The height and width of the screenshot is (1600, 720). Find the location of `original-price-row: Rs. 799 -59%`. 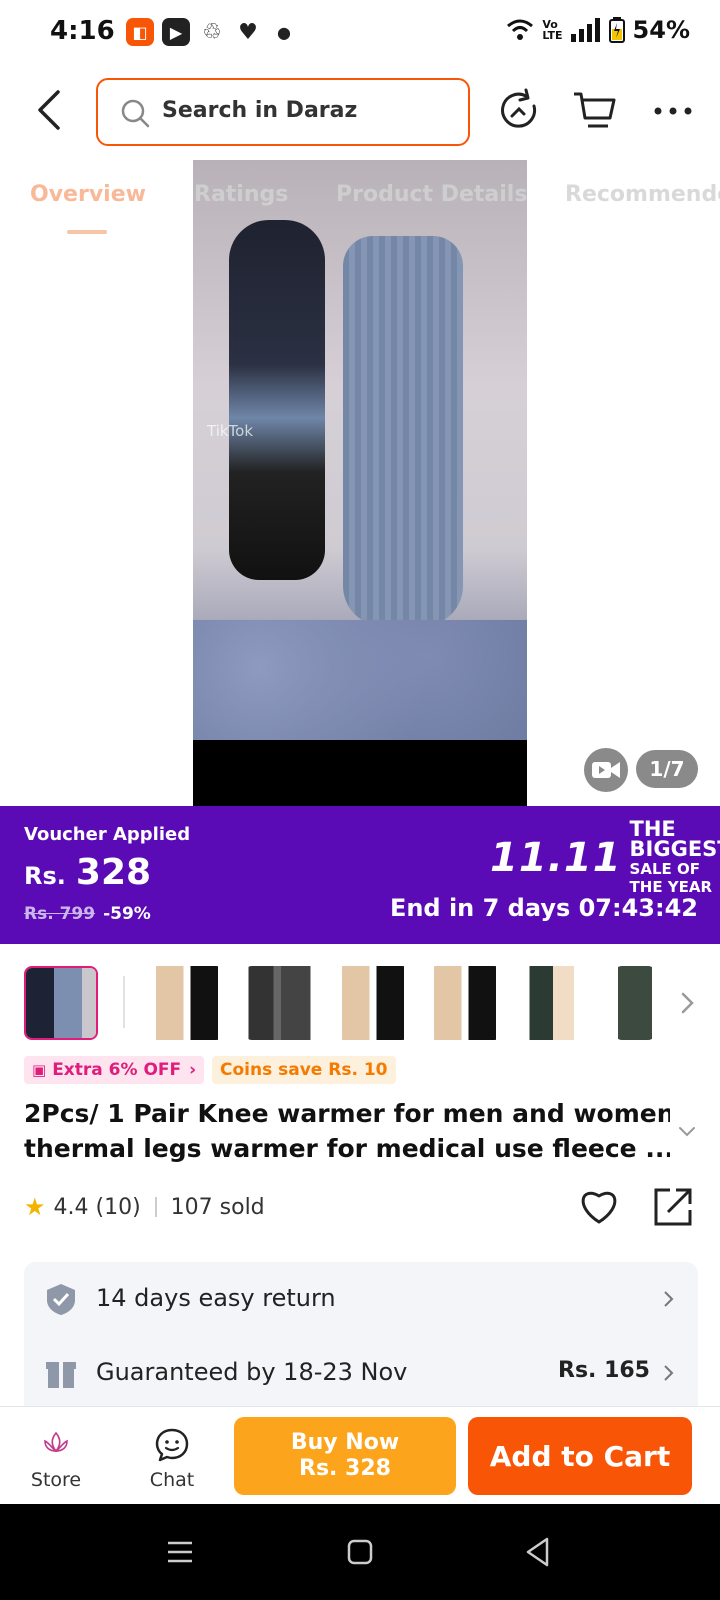

original-price-row: Rs. 799 -59% is located at coordinates (87, 914).